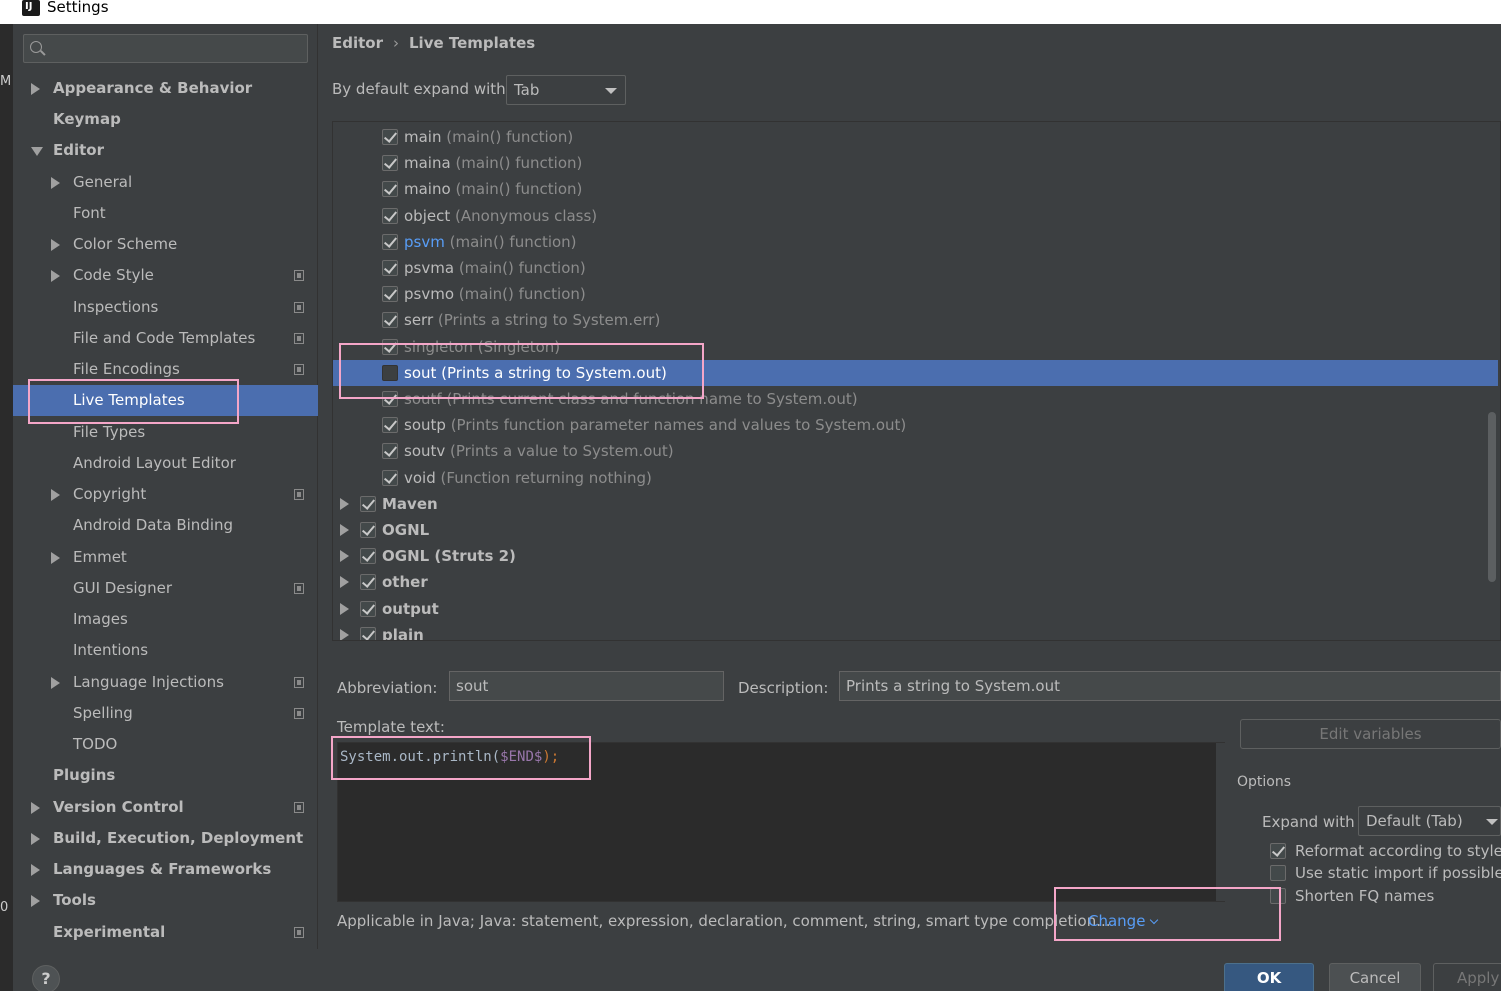 This screenshot has height=991, width=1501. I want to click on breadcrumb-parent: Editor, so click(357, 43).